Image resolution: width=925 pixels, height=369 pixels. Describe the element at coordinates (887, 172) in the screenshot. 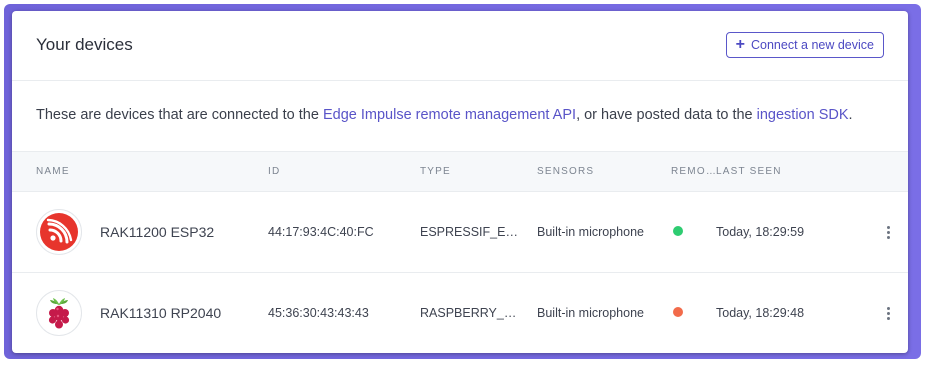

I see `column-header-actions` at that location.